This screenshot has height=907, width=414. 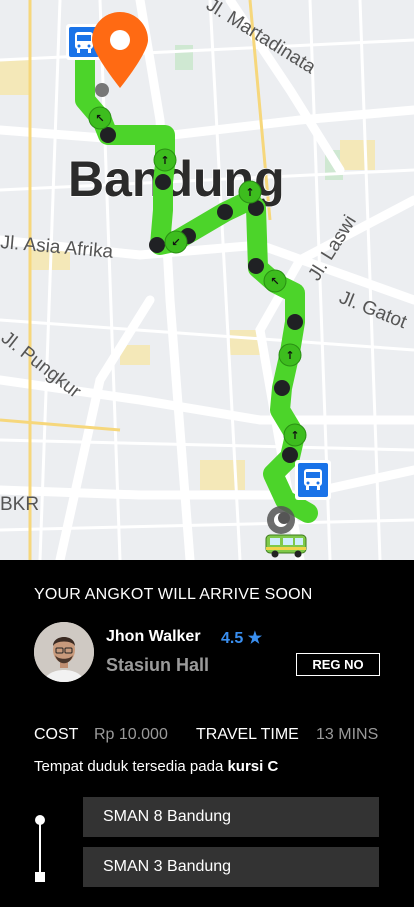 I want to click on cost-label: COST, so click(x=56, y=734).